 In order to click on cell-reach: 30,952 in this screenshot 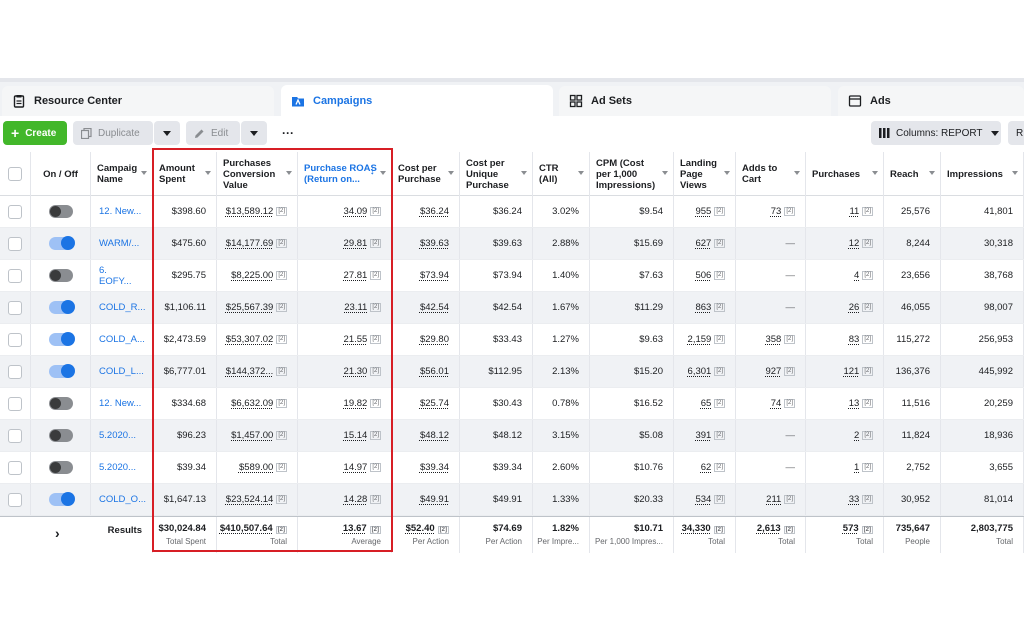, I will do `click(912, 499)`.